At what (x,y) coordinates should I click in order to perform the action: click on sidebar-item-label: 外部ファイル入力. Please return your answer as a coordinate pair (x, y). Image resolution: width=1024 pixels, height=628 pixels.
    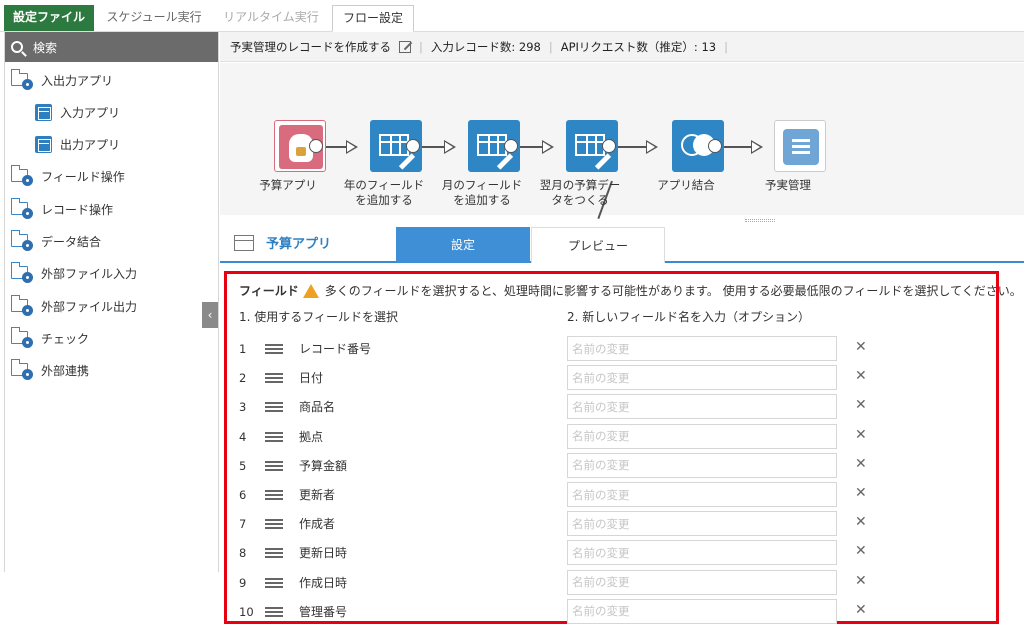
    Looking at the image, I should click on (89, 273).